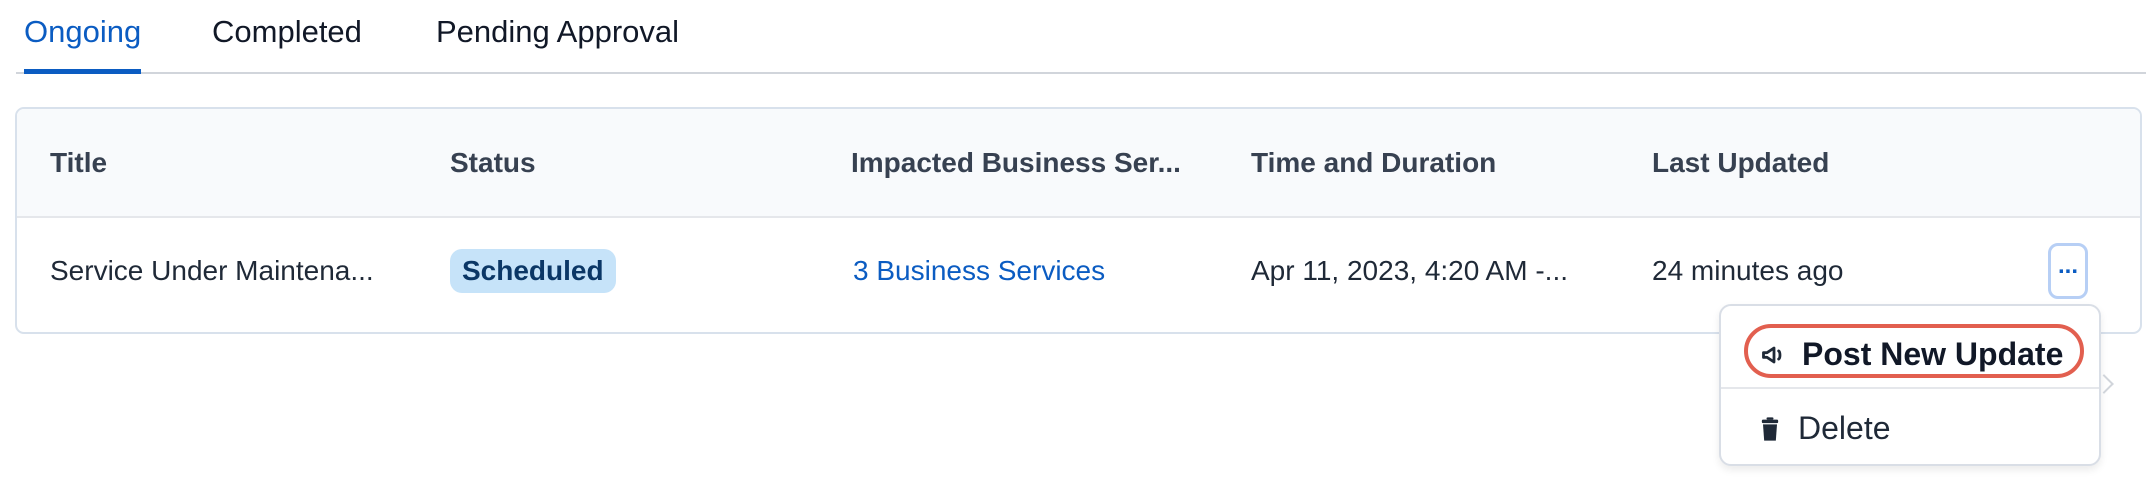 Image resolution: width=2154 pixels, height=486 pixels. Describe the element at coordinates (287, 43) in the screenshot. I see `tab-completed: Completed` at that location.